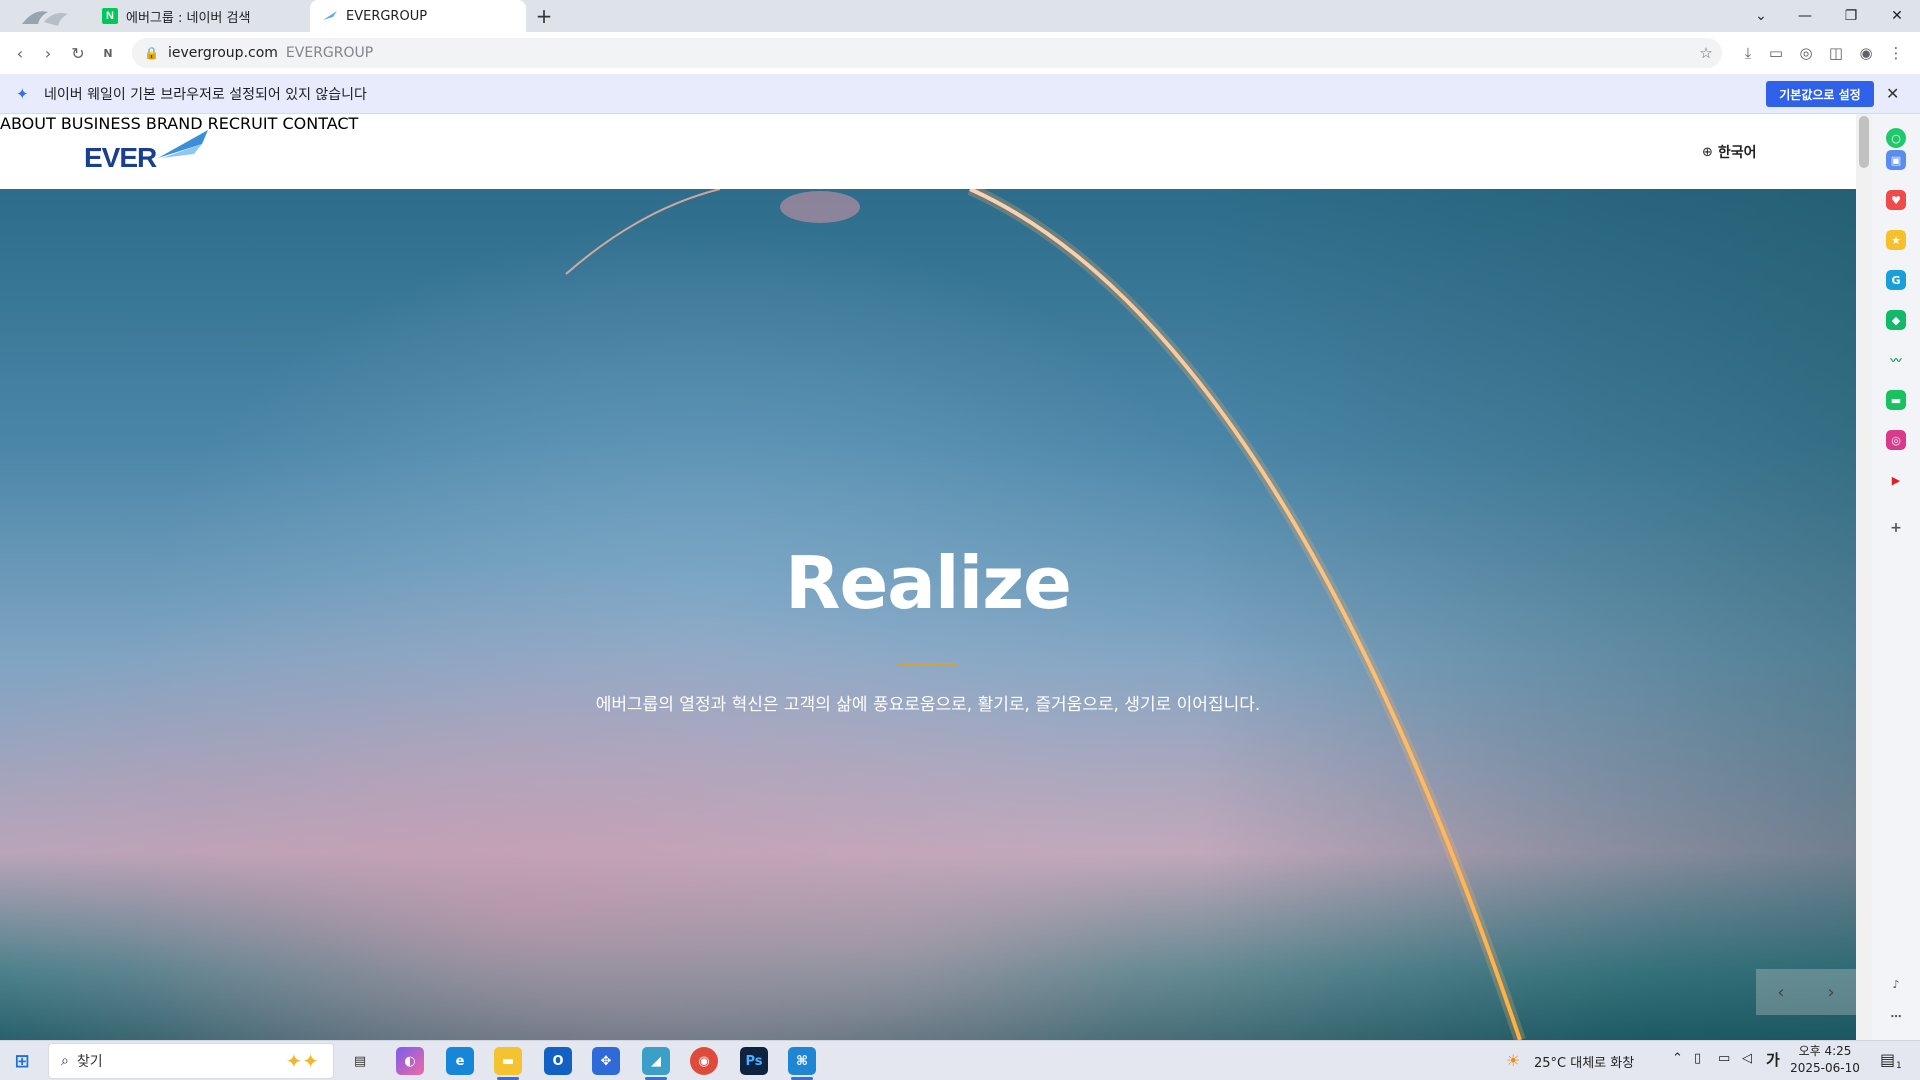  What do you see at coordinates (1896, 280) in the screenshot?
I see `sidebar-translate-icon: G` at bounding box center [1896, 280].